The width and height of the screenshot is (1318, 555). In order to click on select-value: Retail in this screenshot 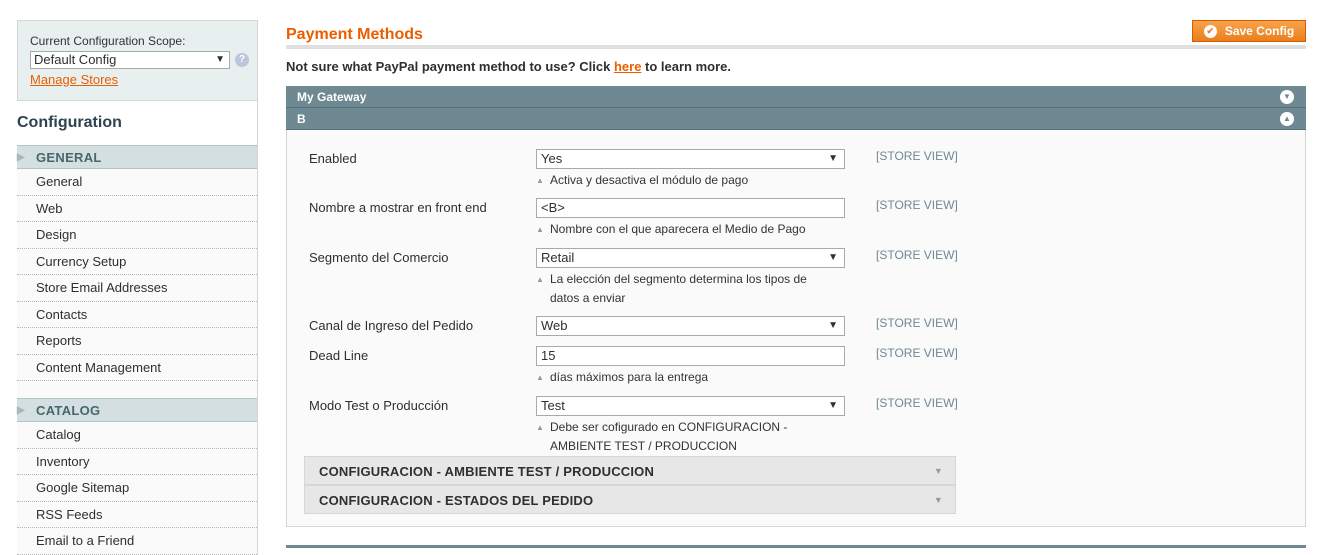, I will do `click(558, 257)`.